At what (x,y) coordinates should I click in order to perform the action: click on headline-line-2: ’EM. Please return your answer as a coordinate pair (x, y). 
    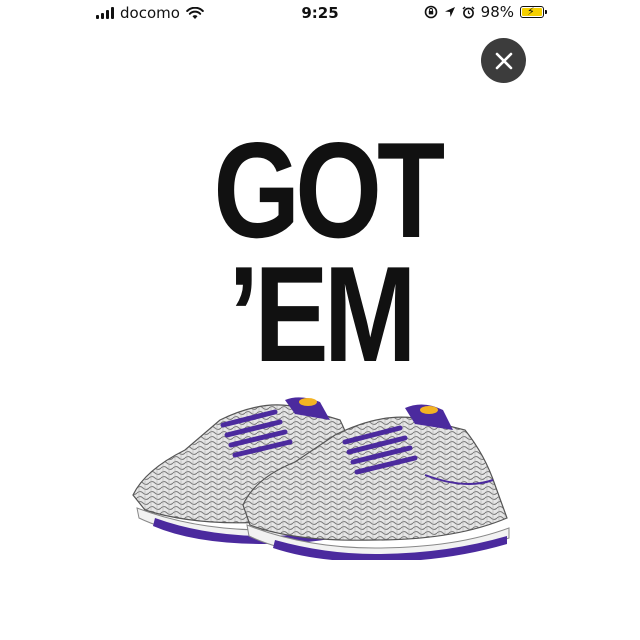
    Looking at the image, I should click on (322, 314).